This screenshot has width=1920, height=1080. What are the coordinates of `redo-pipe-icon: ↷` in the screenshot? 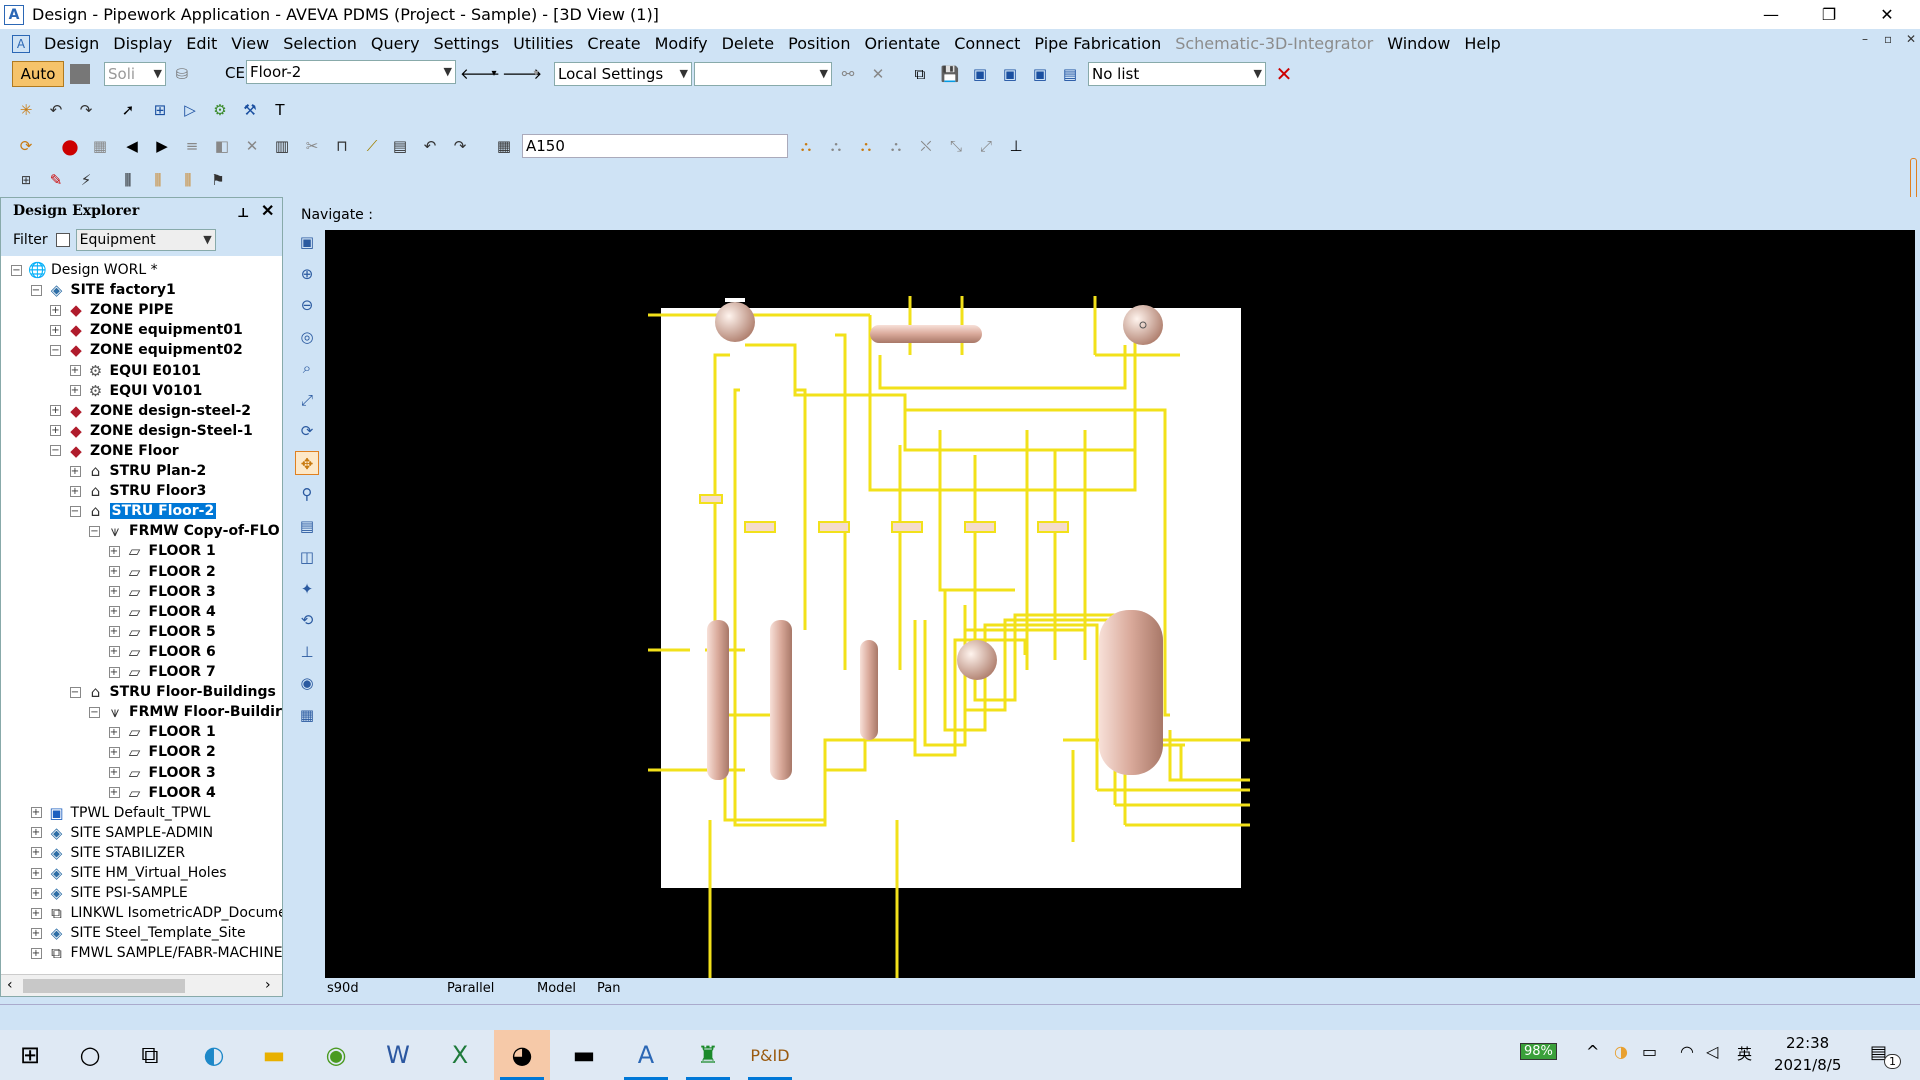 It's located at (460, 146).